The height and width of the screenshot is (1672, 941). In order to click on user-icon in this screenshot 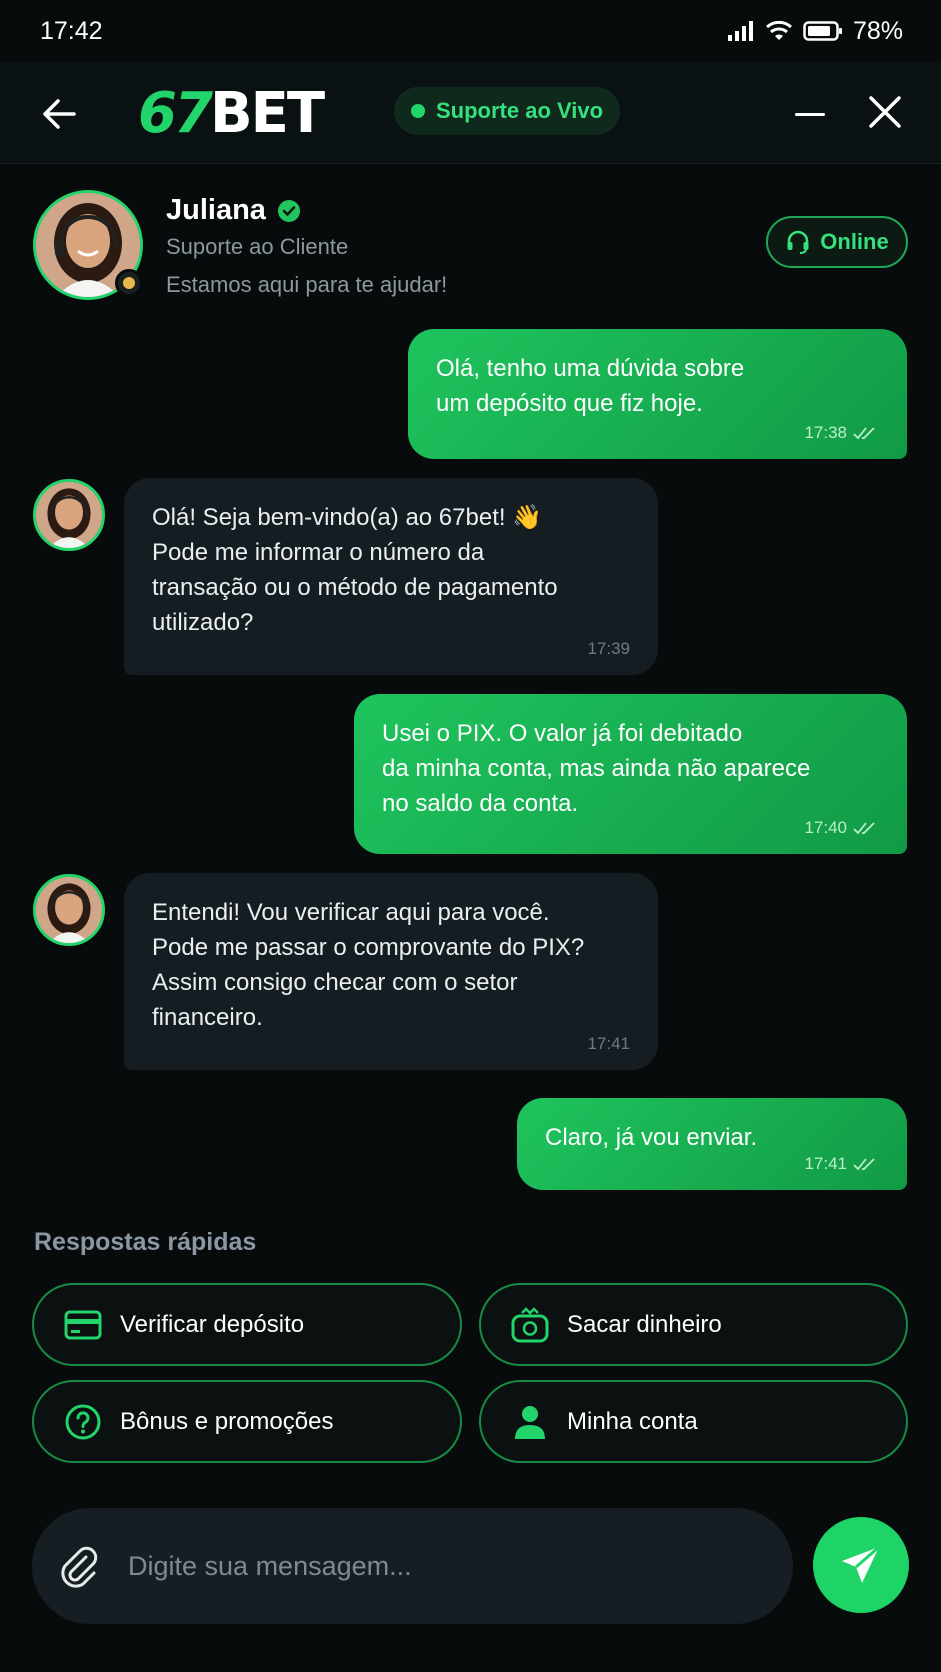, I will do `click(530, 1422)`.